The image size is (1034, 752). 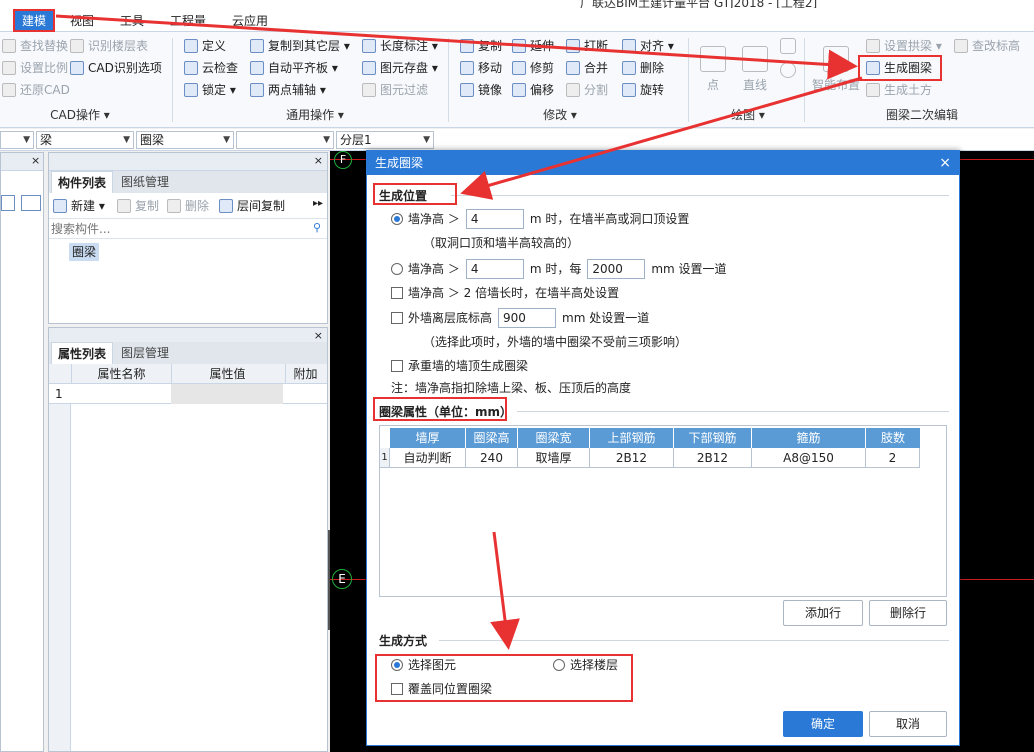 I want to click on circle-tool, so click(x=788, y=72).